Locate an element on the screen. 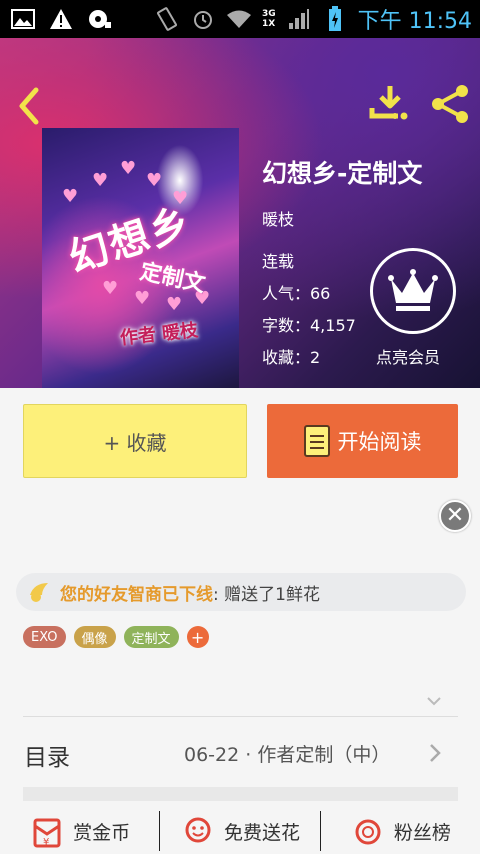 Image resolution: width=480 pixels, height=854 pixels. download-icon is located at coordinates (388, 103).